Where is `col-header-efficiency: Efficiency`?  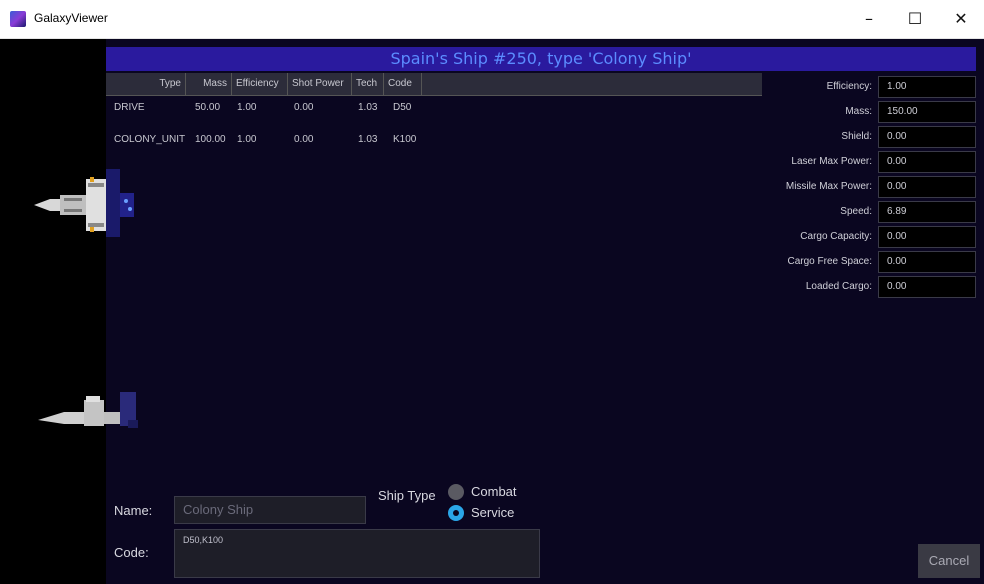 col-header-efficiency: Efficiency is located at coordinates (260, 84).